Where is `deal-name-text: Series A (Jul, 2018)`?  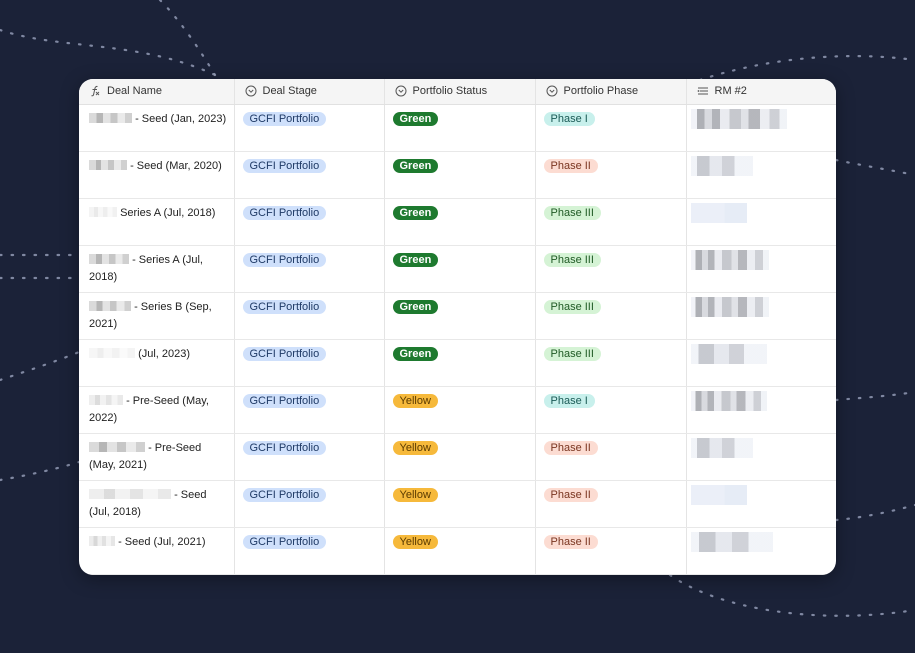
deal-name-text: Series A (Jul, 2018) is located at coordinates (168, 212).